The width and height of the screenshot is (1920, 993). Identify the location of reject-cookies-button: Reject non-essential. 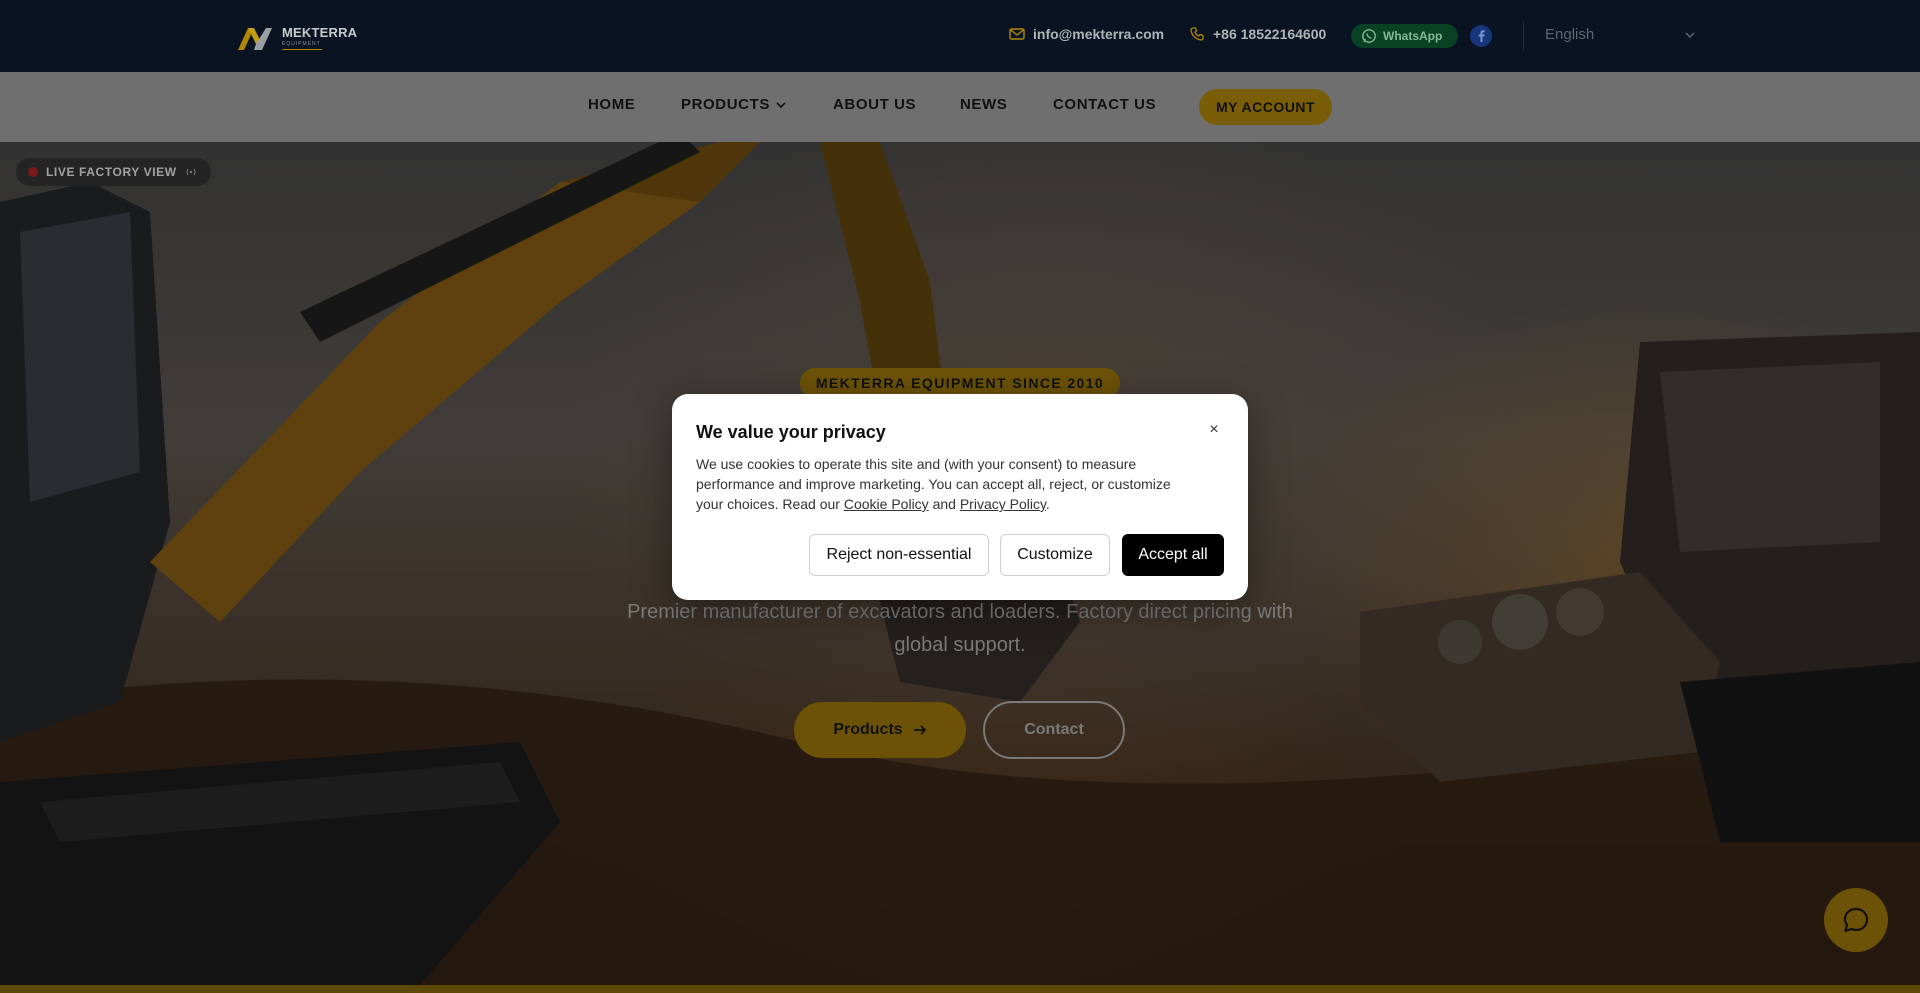
(899, 555).